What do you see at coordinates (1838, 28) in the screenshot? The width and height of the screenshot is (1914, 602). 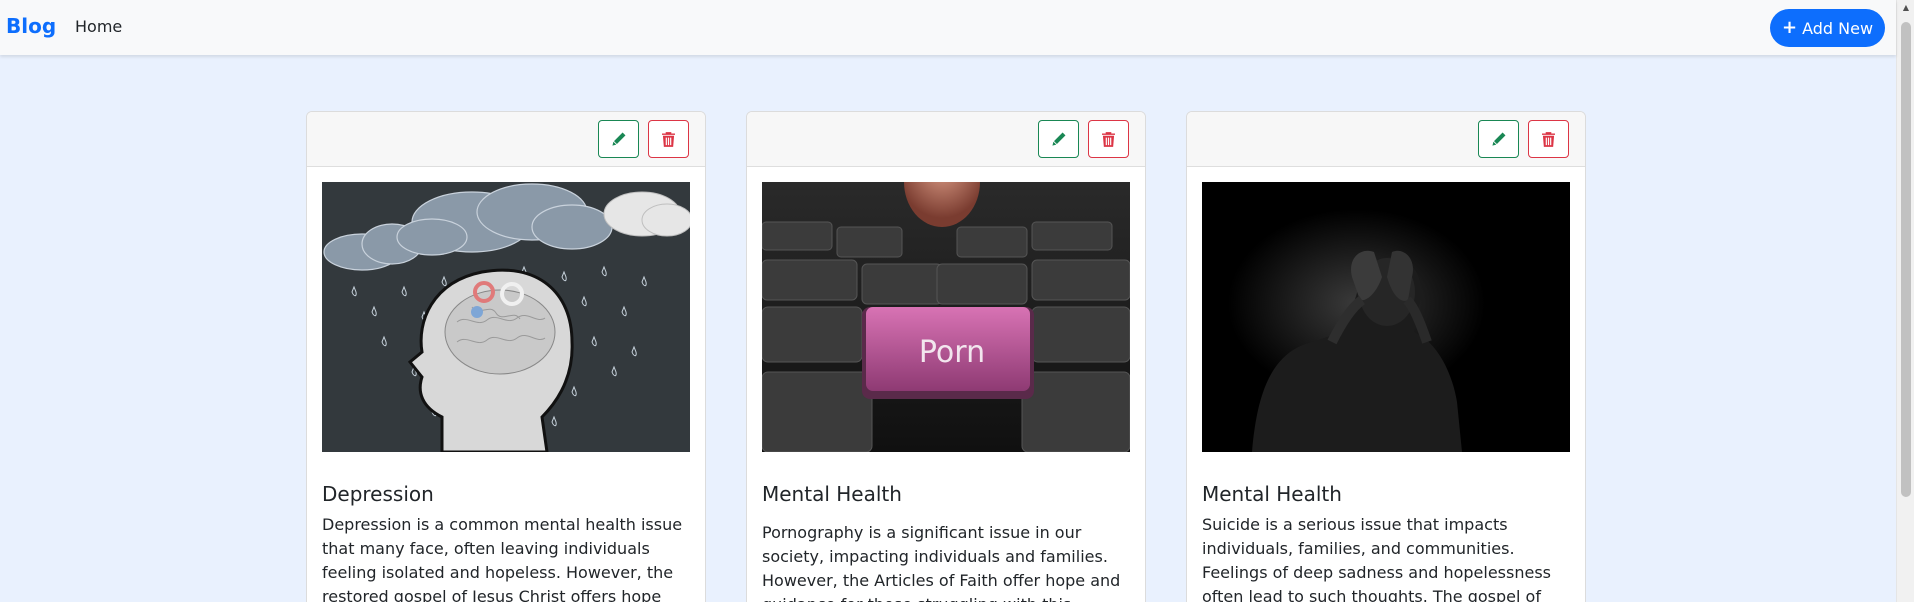 I see `add-new-label: Add New` at bounding box center [1838, 28].